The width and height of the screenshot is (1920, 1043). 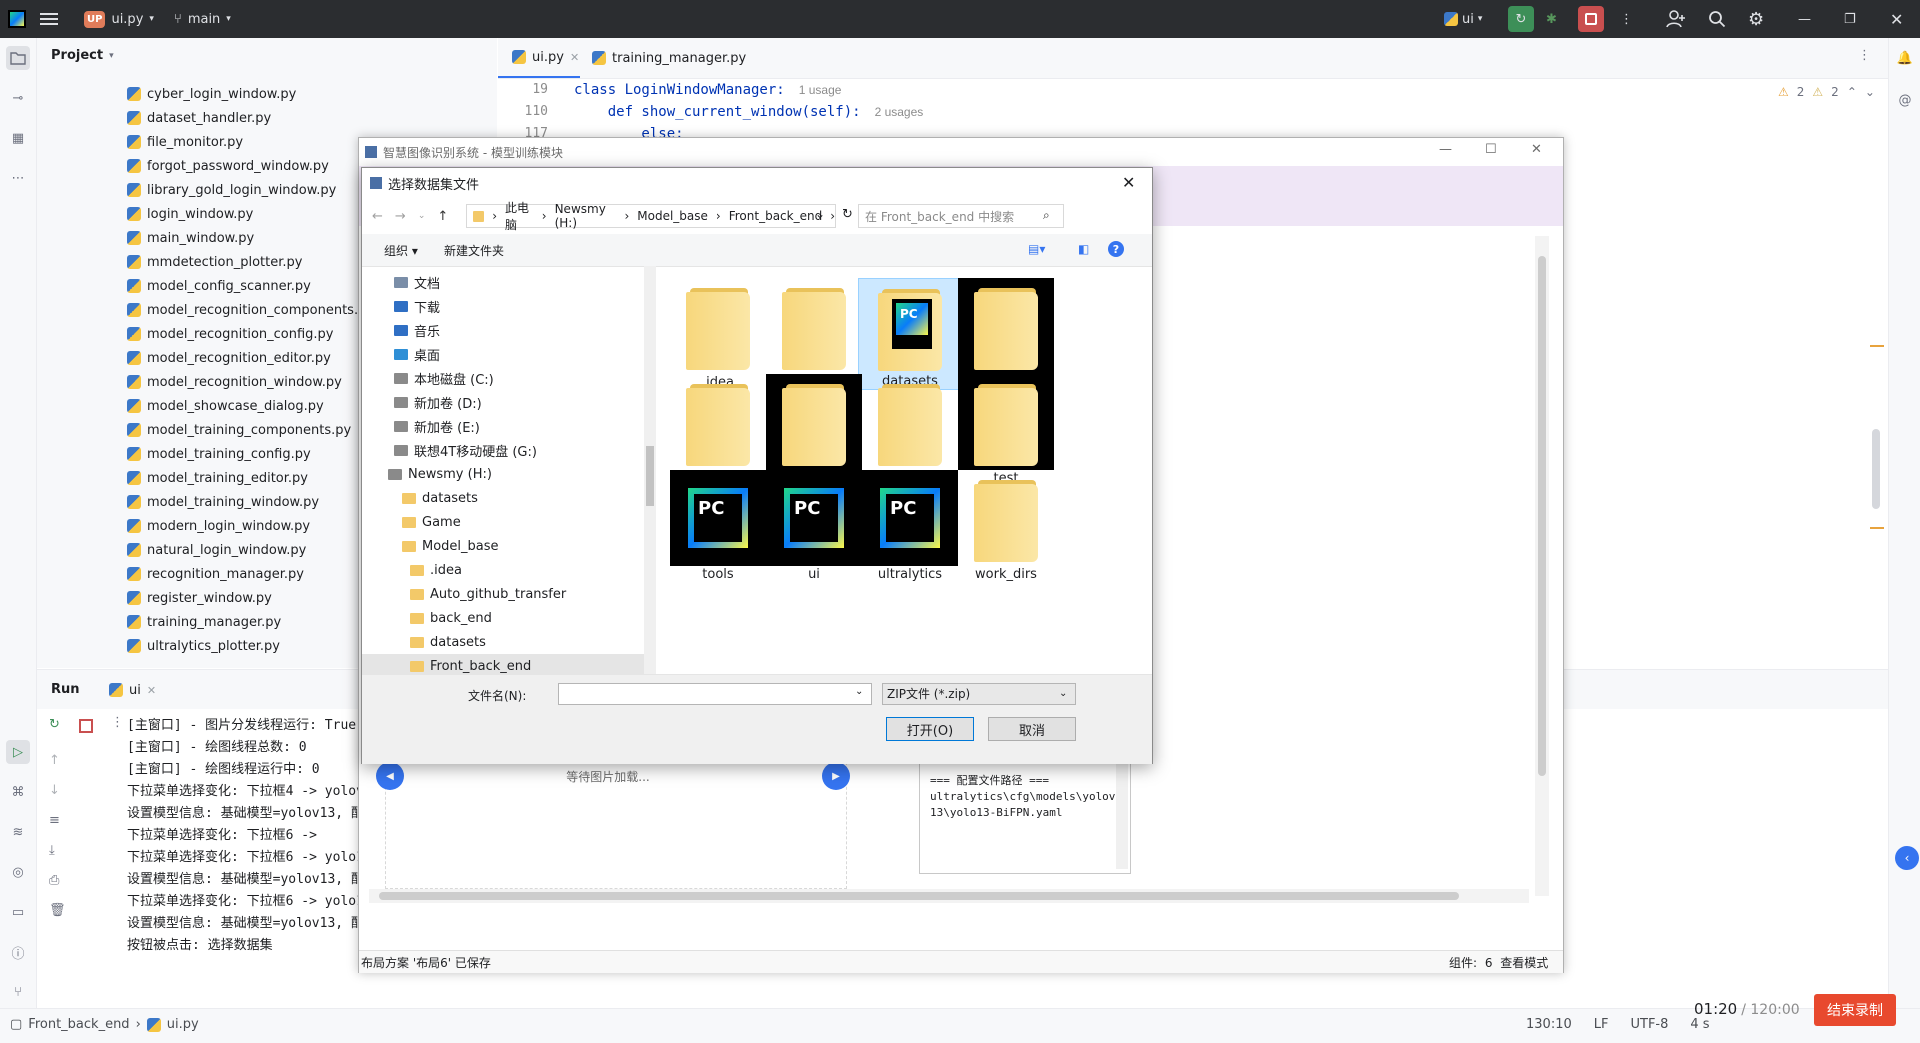 I want to click on tree-item: 新加卷 (E:), so click(x=437, y=426).